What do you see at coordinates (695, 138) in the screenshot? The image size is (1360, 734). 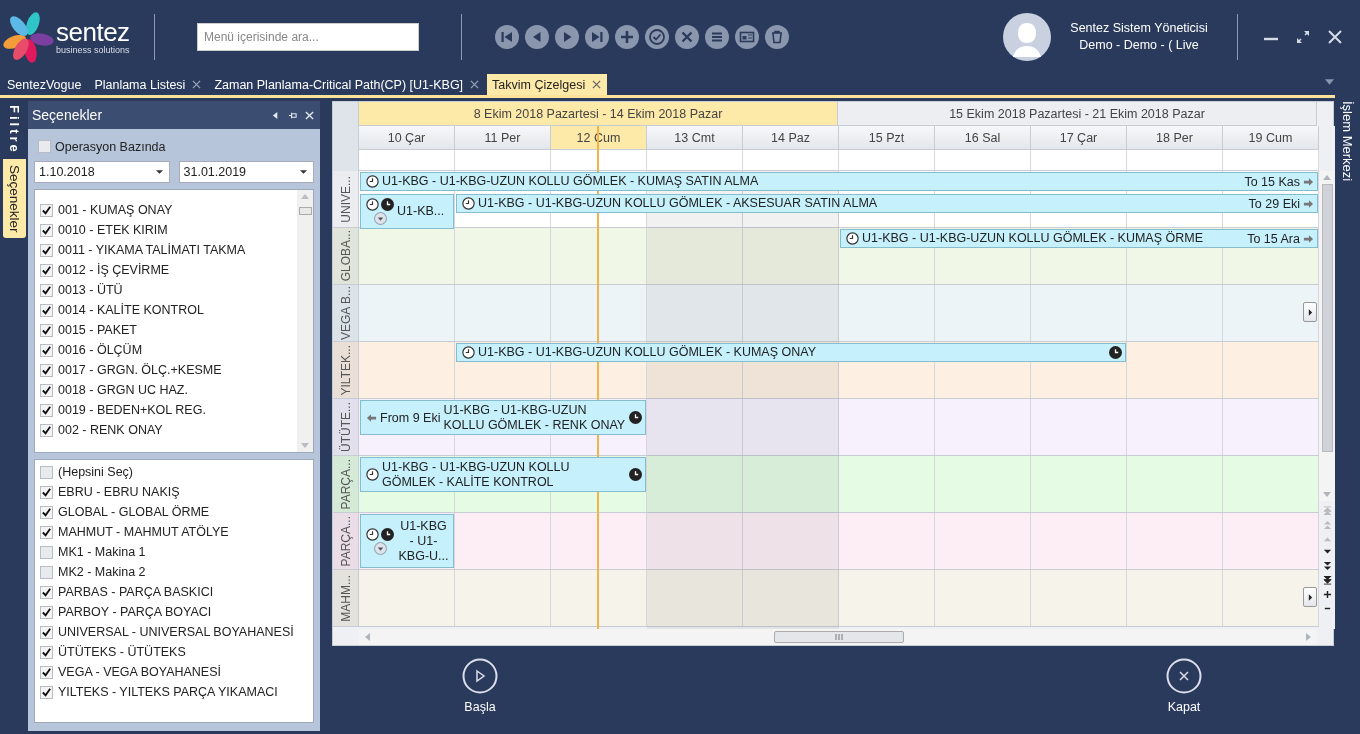 I see `day-header: 13 Cmt` at bounding box center [695, 138].